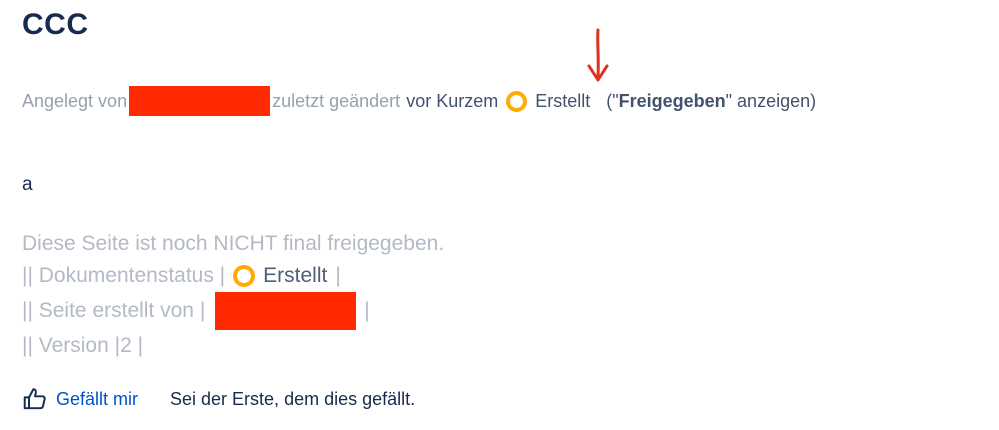 This screenshot has height=430, width=999. What do you see at coordinates (293, 398) in the screenshot?
I see `like-summary: Sei der Erste, dem dies gefällt.` at bounding box center [293, 398].